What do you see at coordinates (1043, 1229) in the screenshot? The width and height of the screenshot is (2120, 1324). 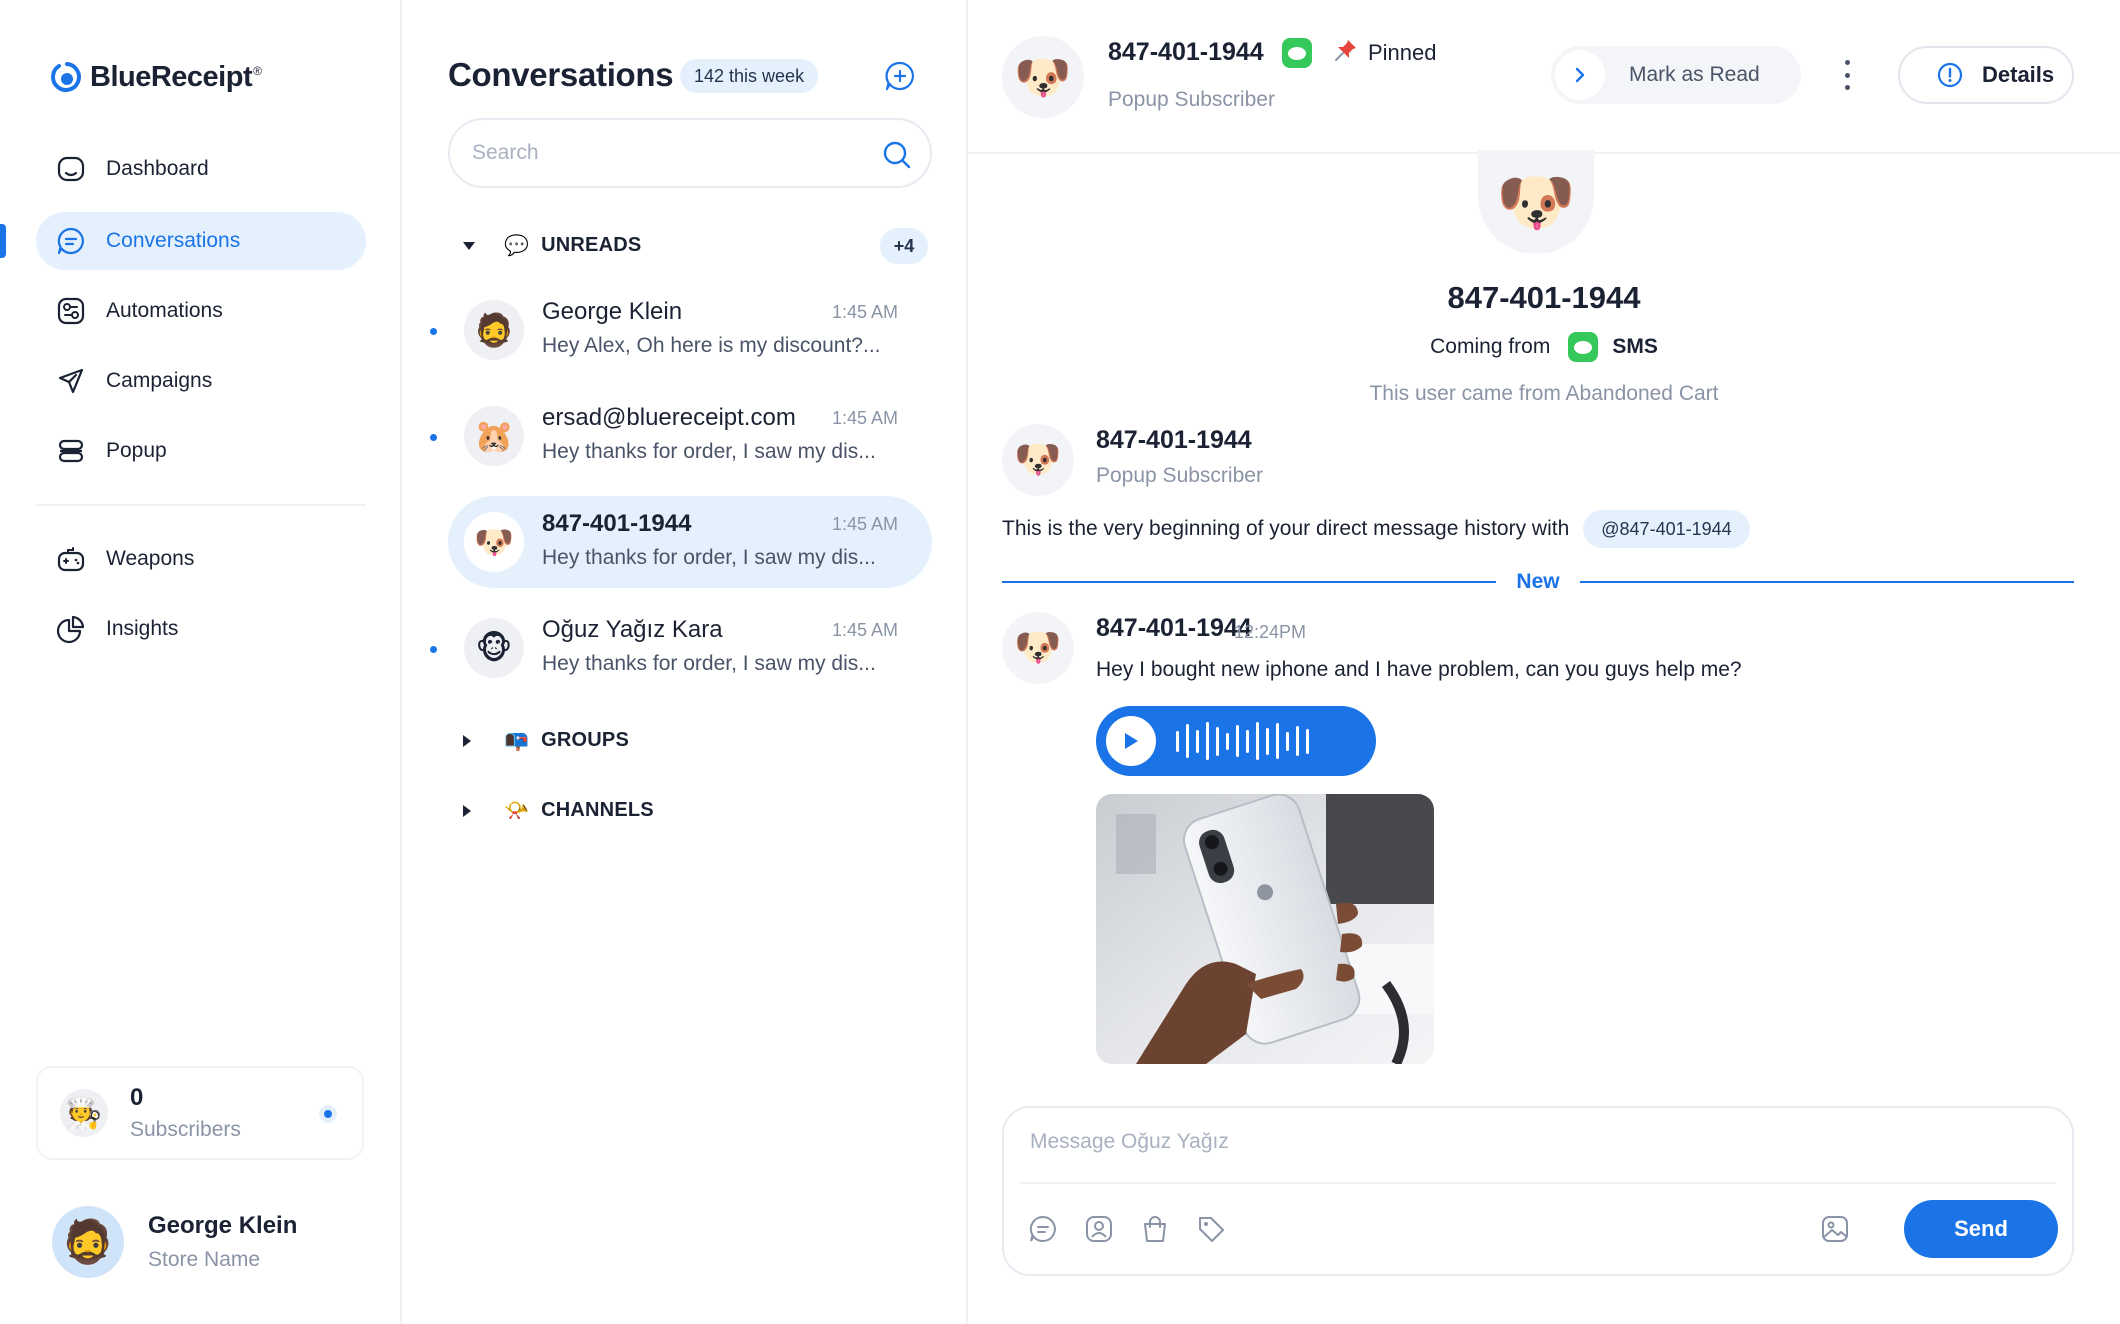 I see `chat-bubble-icon` at bounding box center [1043, 1229].